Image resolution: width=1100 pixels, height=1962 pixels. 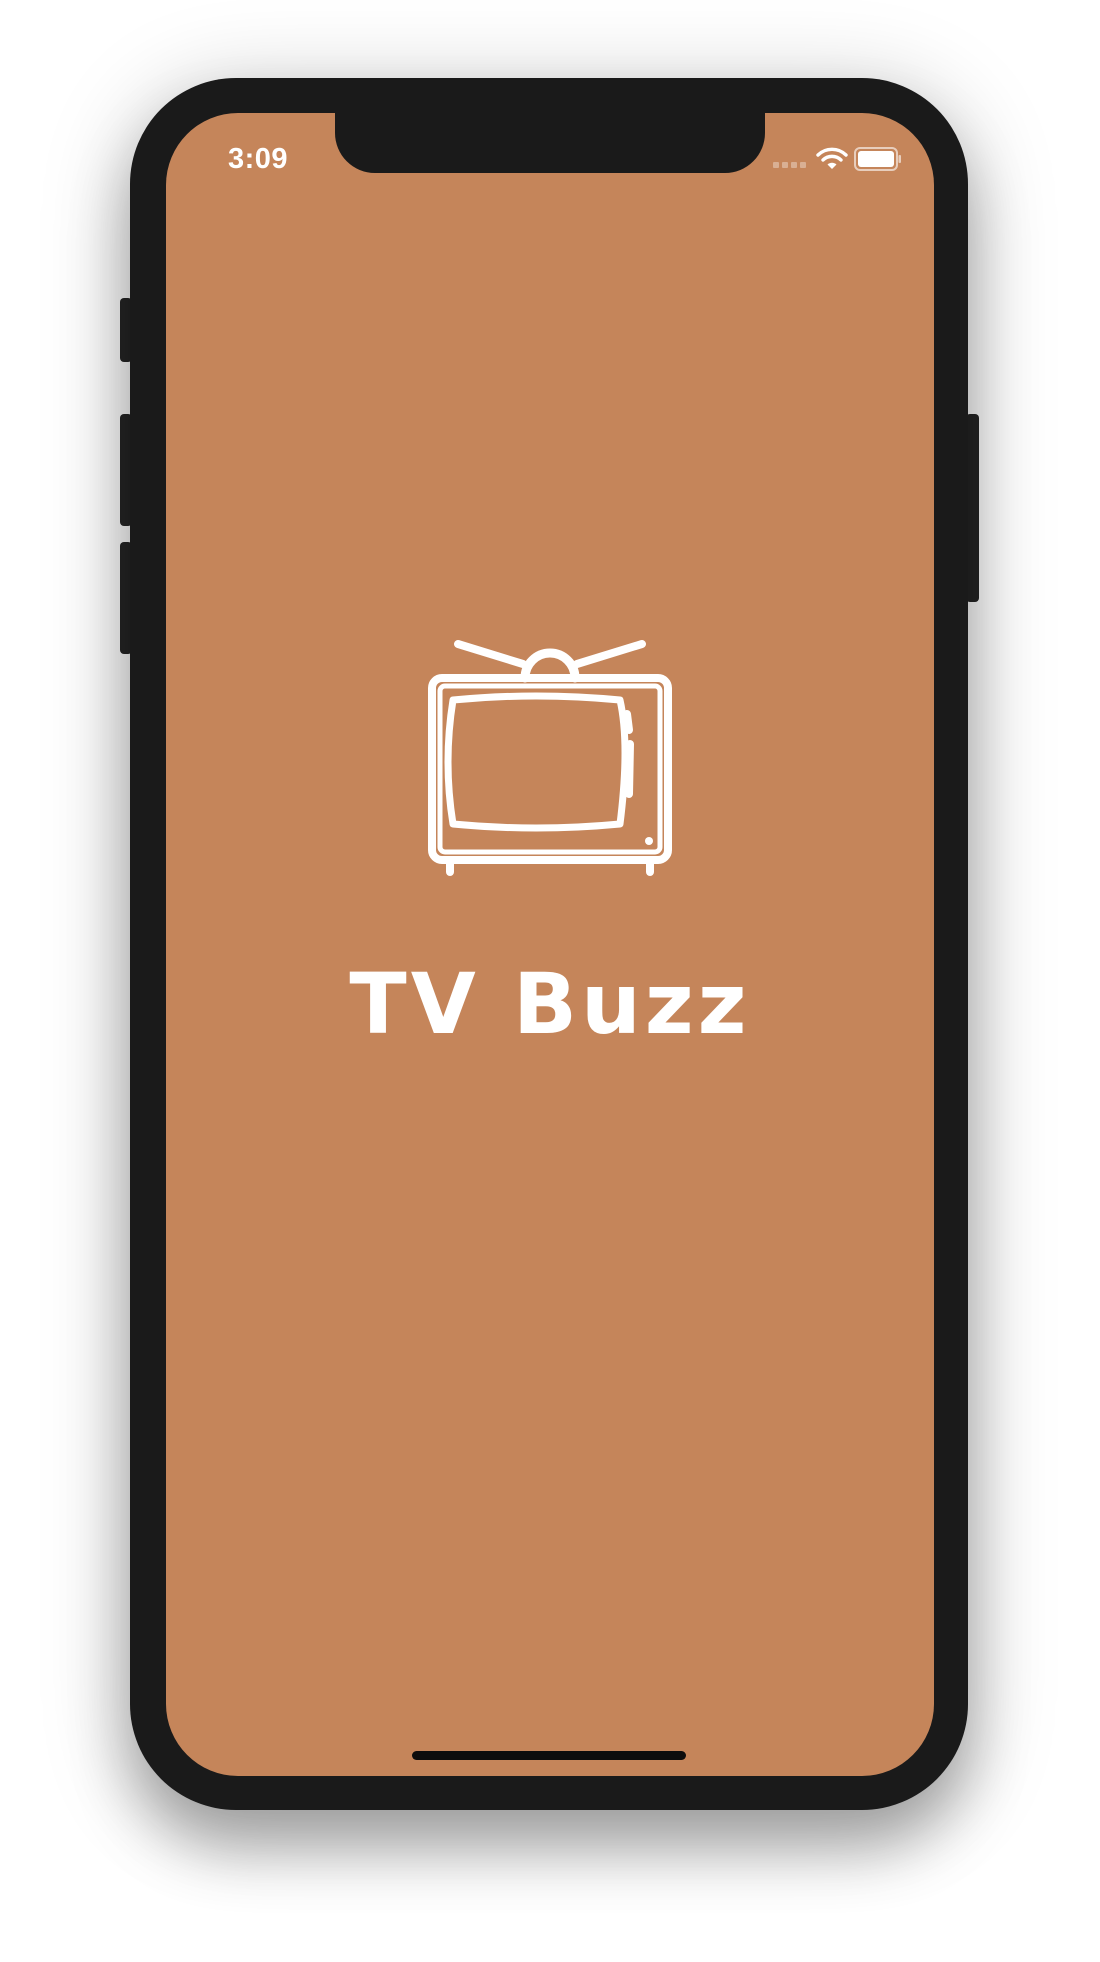 What do you see at coordinates (550, 758) in the screenshot?
I see `tv-icon` at bounding box center [550, 758].